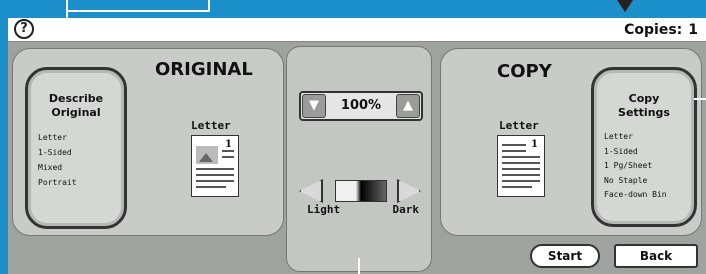 The image size is (706, 274). I want to click on copy-settings-title: Copy Settings, so click(644, 105).